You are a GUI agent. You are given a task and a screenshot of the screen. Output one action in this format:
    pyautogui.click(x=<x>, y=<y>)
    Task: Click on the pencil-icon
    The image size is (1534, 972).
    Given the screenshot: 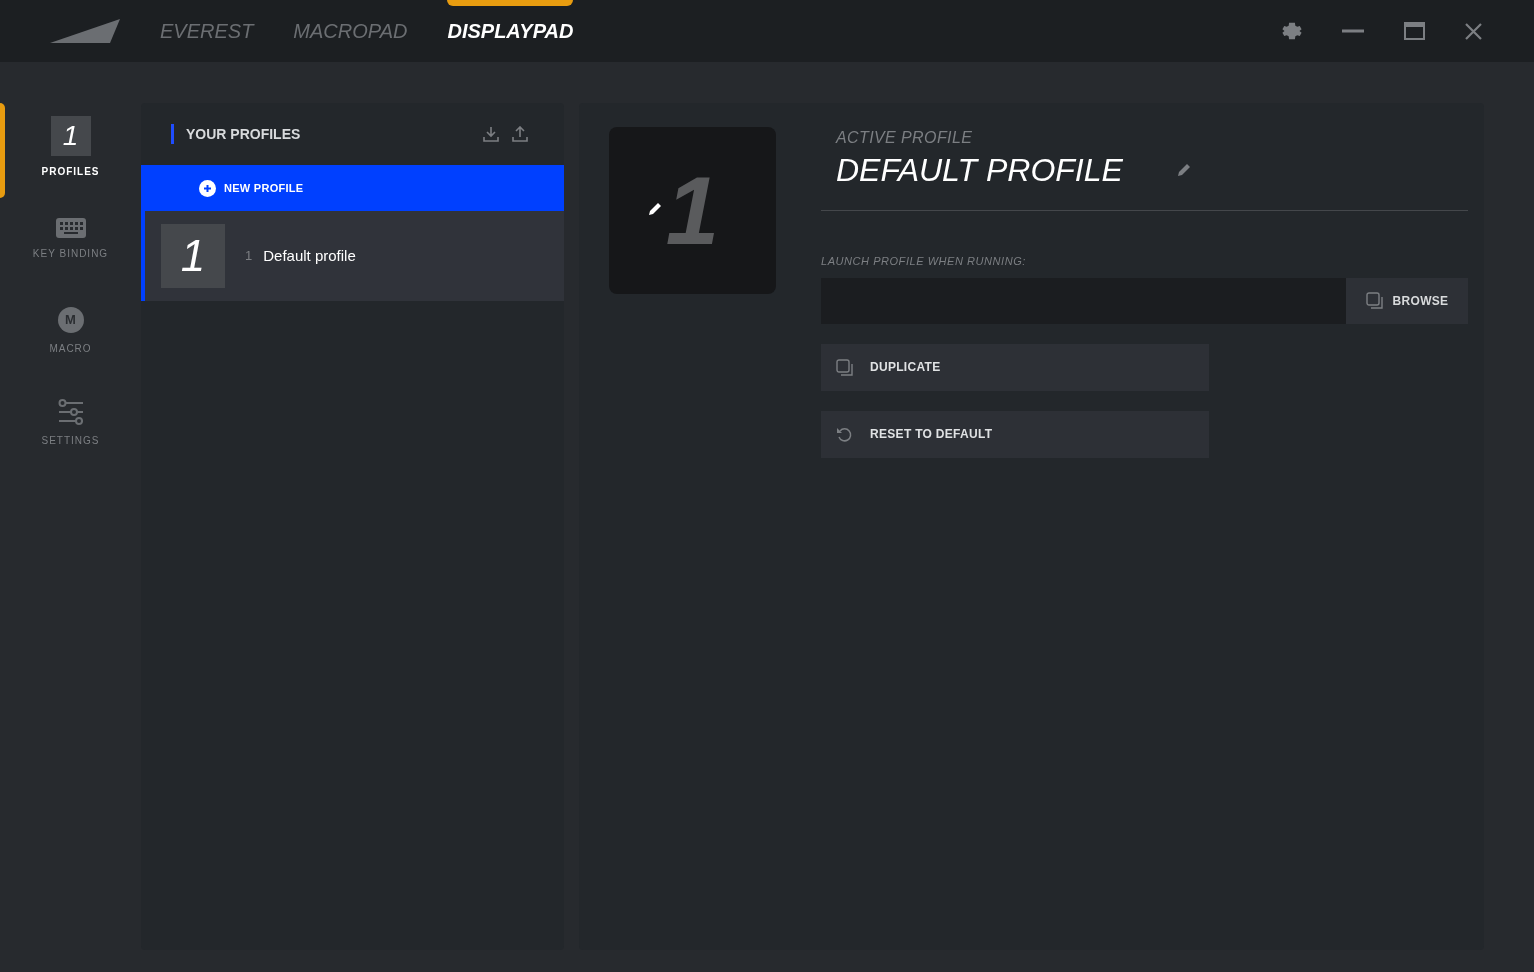 What is the action you would take?
    pyautogui.click(x=655, y=209)
    